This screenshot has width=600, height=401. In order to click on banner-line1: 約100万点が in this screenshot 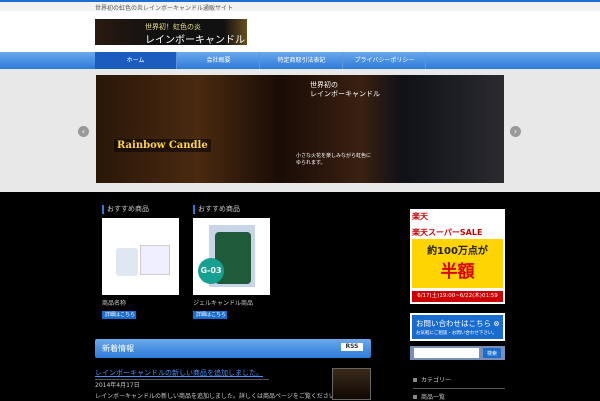, I will do `click(457, 251)`.